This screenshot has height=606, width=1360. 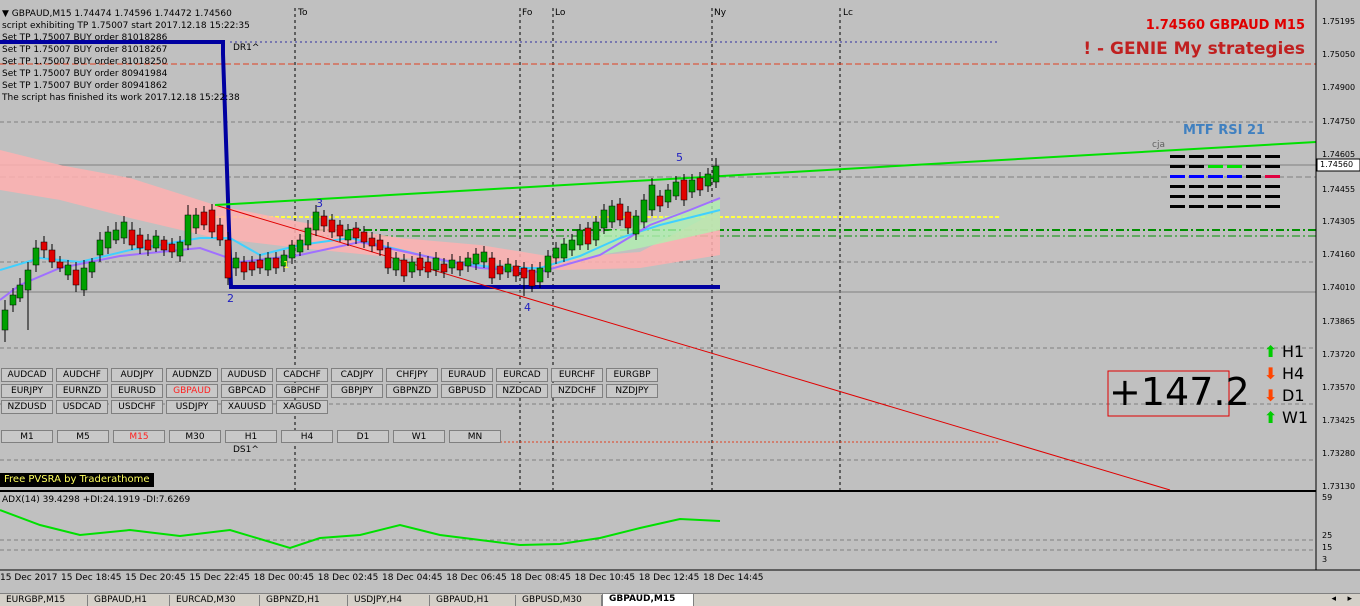 What do you see at coordinates (137, 391) in the screenshot?
I see `pair-button-eurusd: EURUSD` at bounding box center [137, 391].